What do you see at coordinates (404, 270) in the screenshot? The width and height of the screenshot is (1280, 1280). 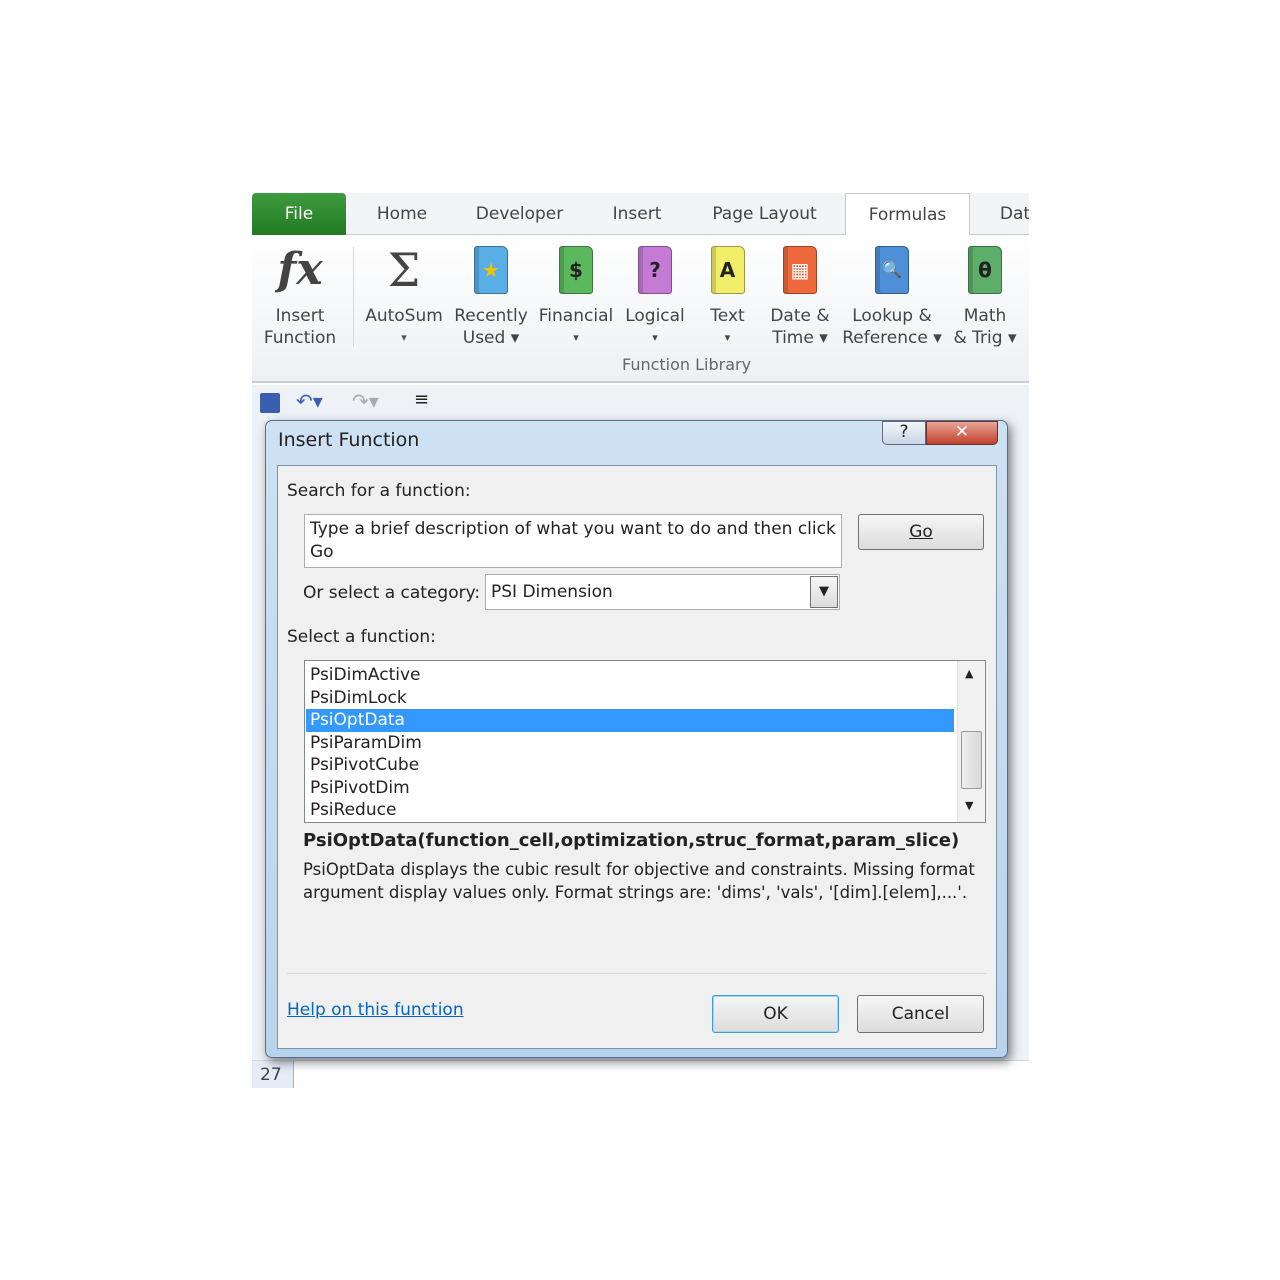 I see `sigma-icon: Σ` at bounding box center [404, 270].